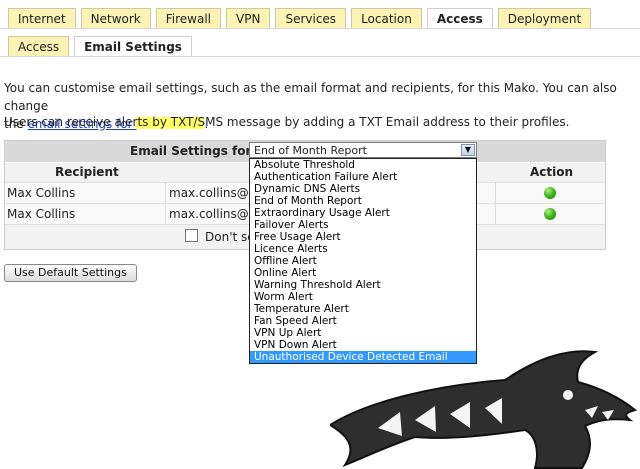  What do you see at coordinates (42, 18) in the screenshot?
I see `tab-internet: Internet` at bounding box center [42, 18].